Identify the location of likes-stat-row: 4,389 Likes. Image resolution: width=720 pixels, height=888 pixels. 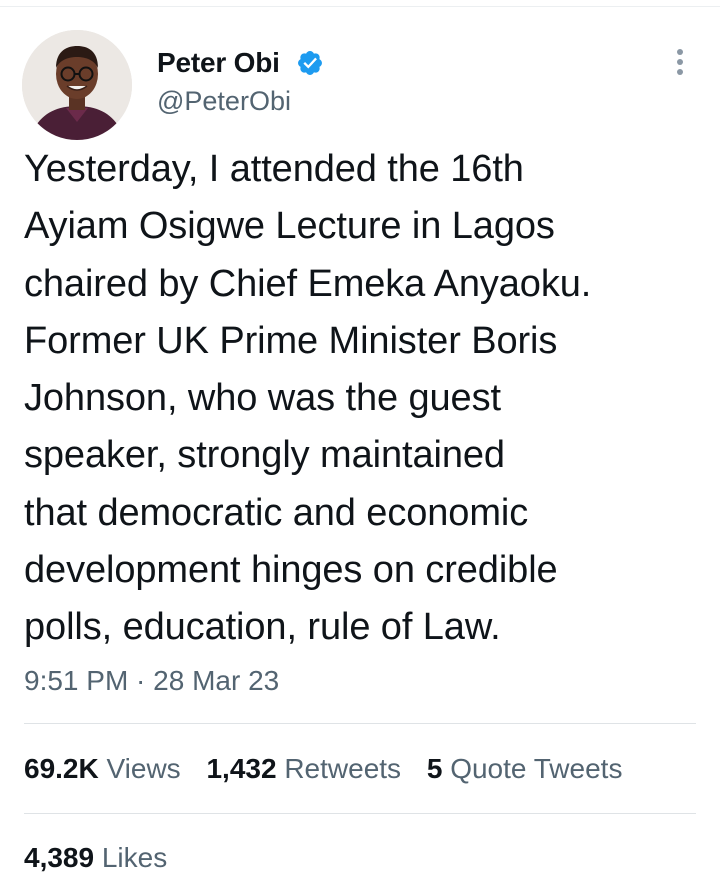
(104, 858).